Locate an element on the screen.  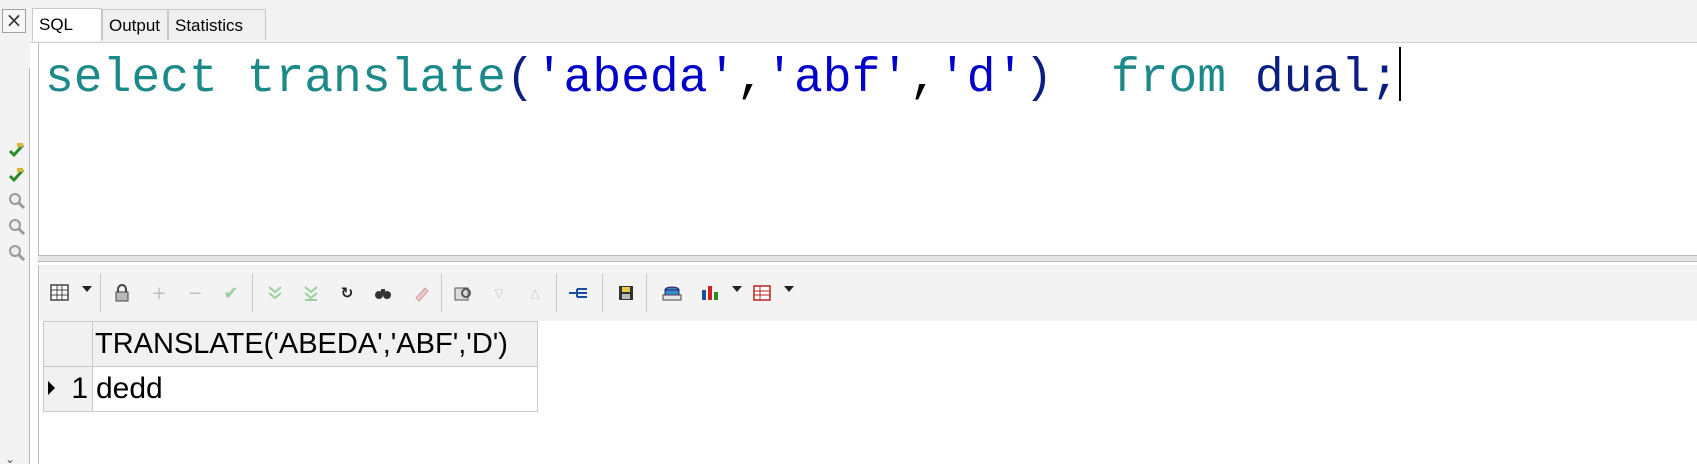
save-icon is located at coordinates (626, 293).